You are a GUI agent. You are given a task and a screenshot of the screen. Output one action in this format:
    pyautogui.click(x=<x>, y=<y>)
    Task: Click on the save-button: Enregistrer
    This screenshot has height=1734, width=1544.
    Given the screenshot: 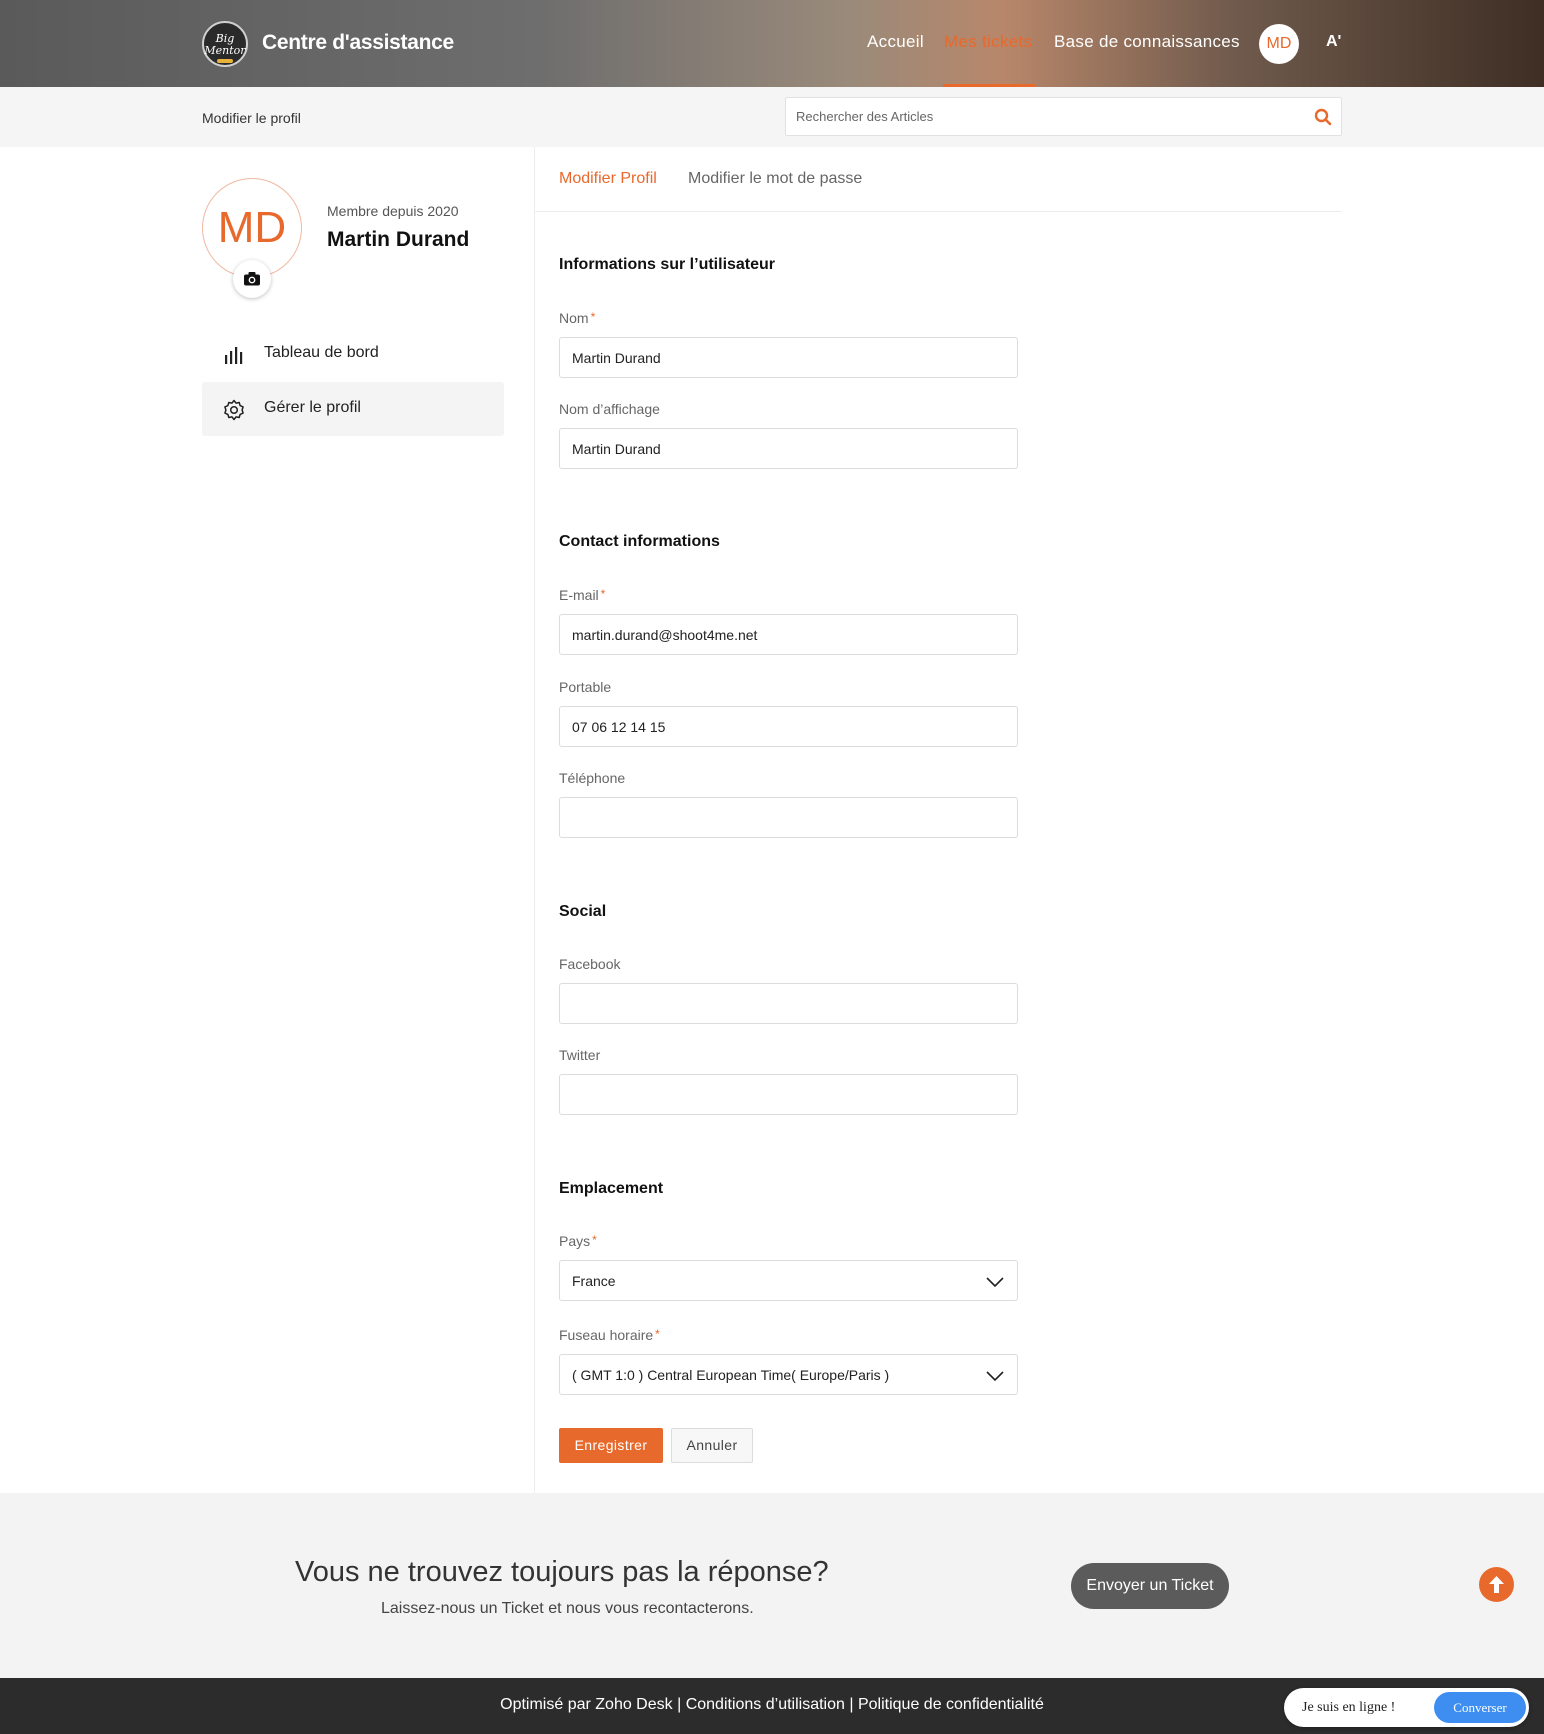 What is the action you would take?
    pyautogui.click(x=611, y=1445)
    